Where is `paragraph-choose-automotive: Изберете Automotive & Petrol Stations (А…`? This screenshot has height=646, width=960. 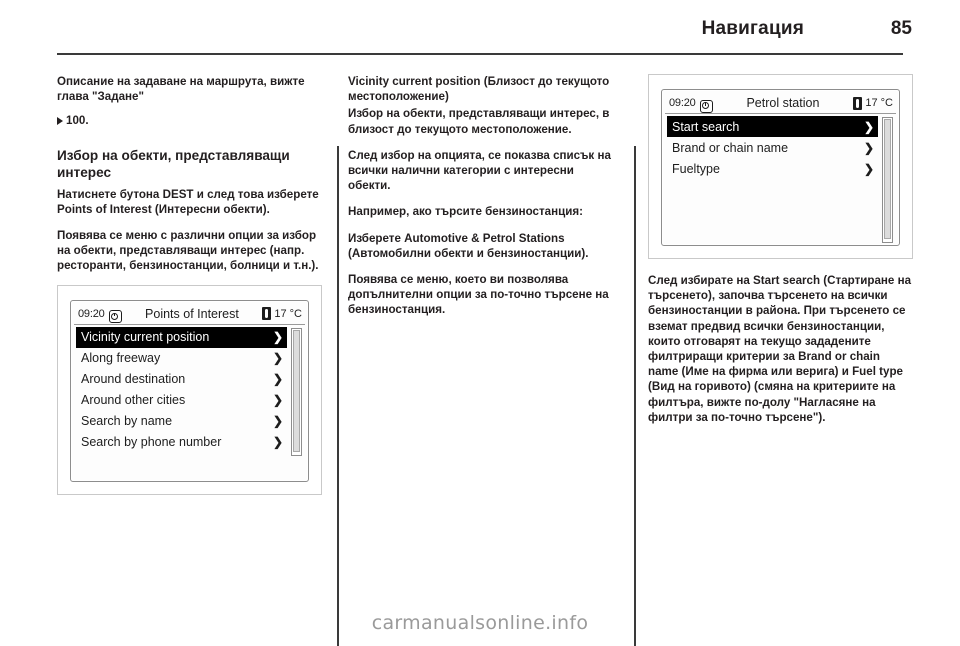 paragraph-choose-automotive: Изберете Automotive & Petrol Stations (А… is located at coordinates (468, 245).